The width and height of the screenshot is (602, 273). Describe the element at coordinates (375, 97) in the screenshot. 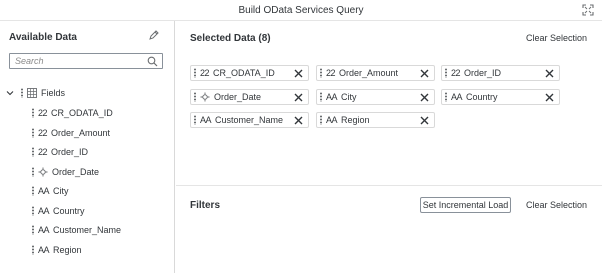

I see `selected-chip: AA City` at that location.